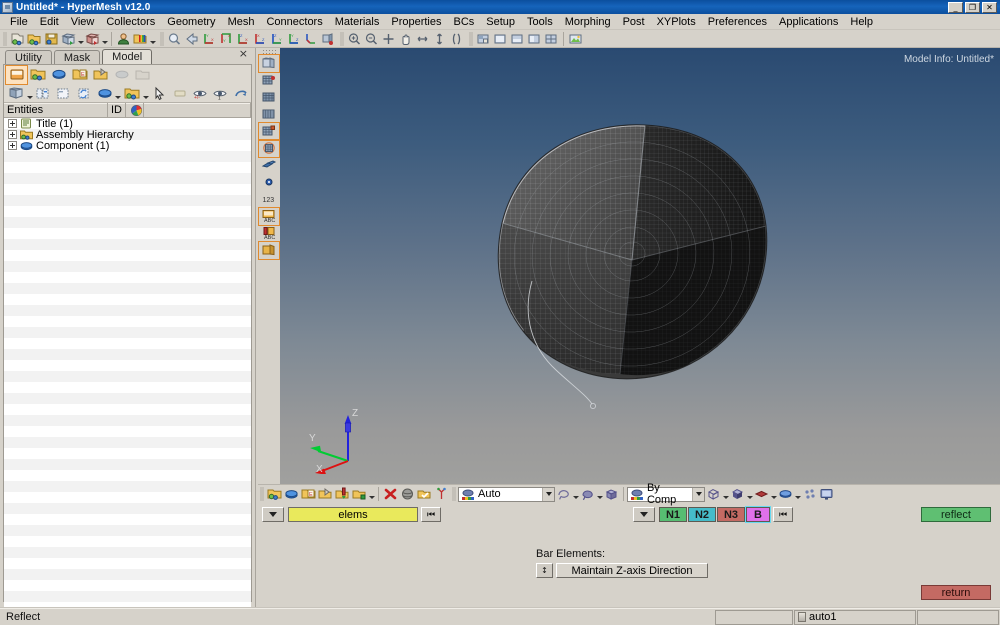 This screenshot has height=625, width=1000. What do you see at coordinates (797, 494) in the screenshot?
I see `surface-display-dropdown-arrow` at bounding box center [797, 494].